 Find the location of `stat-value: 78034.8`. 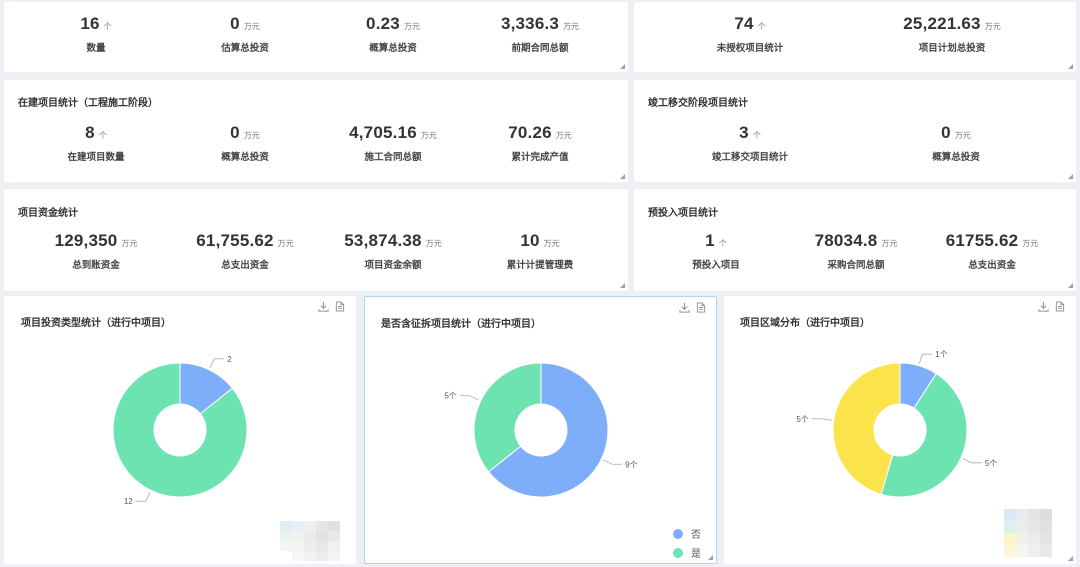

stat-value: 78034.8 is located at coordinates (846, 240).